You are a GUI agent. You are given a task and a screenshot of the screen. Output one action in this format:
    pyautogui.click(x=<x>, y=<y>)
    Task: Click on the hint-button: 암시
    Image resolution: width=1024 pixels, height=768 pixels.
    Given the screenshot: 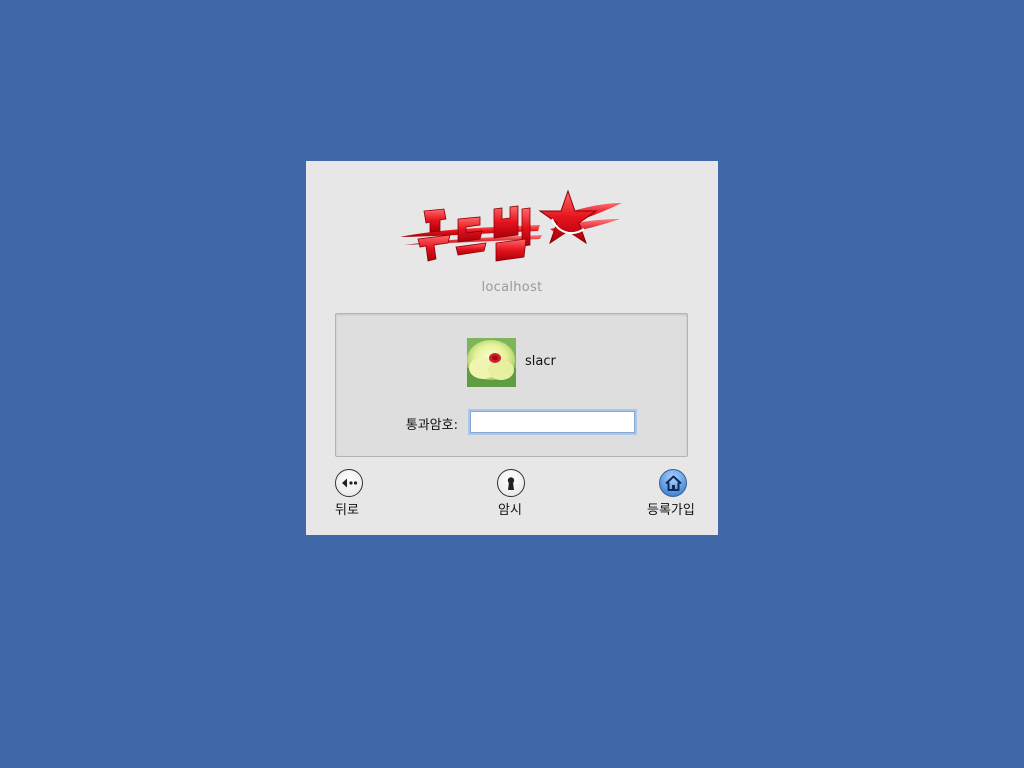 What is the action you would take?
    pyautogui.click(x=522, y=493)
    